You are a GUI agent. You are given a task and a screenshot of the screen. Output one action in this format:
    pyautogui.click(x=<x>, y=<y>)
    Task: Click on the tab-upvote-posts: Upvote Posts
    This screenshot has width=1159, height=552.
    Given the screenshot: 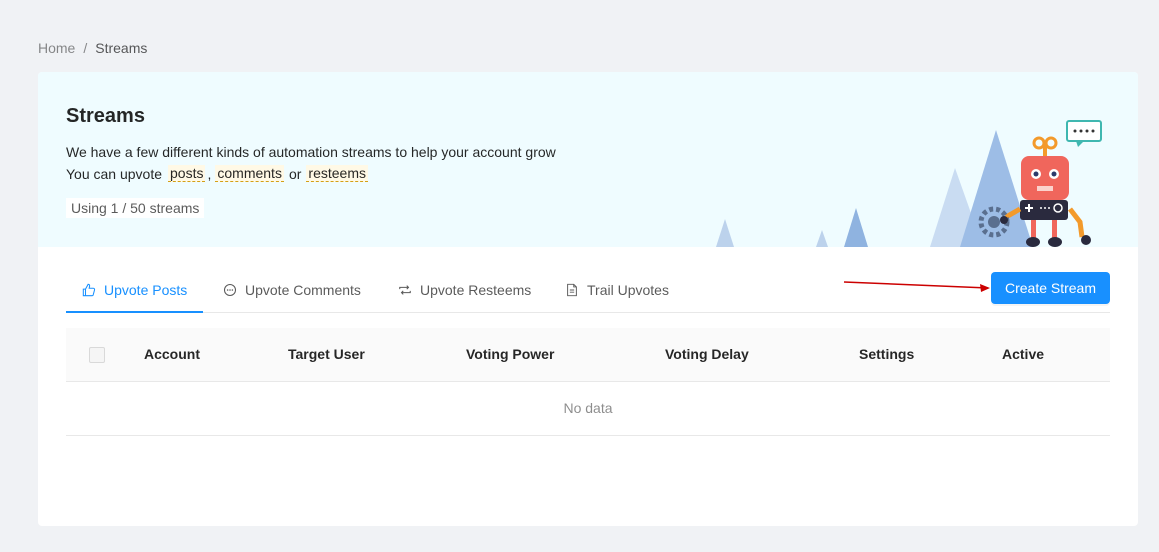 What is the action you would take?
    pyautogui.click(x=134, y=290)
    